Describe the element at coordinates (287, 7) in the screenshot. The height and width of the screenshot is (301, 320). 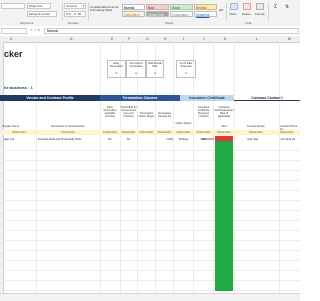
I see `sort-filter-icon: ⇅` at that location.